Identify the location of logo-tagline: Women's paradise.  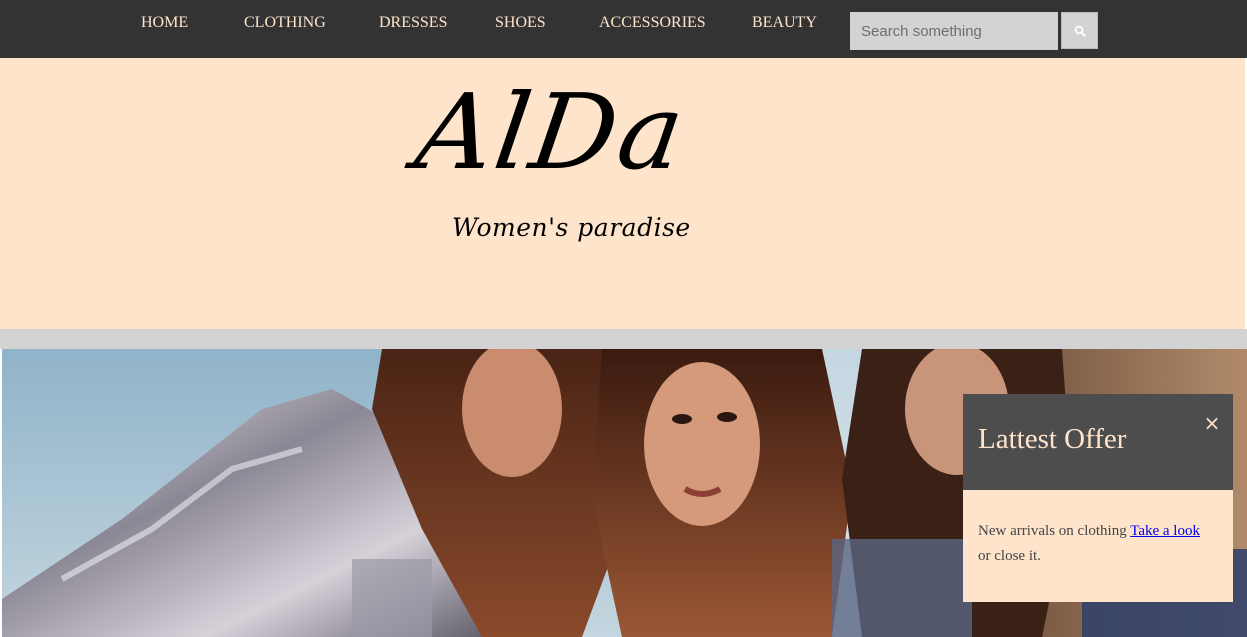
(571, 227).